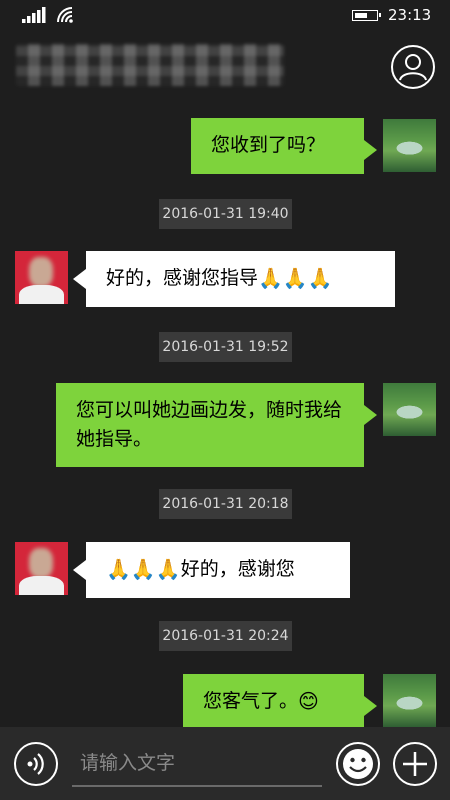 This screenshot has width=450, height=800. I want to click on plus-icon, so click(415, 764).